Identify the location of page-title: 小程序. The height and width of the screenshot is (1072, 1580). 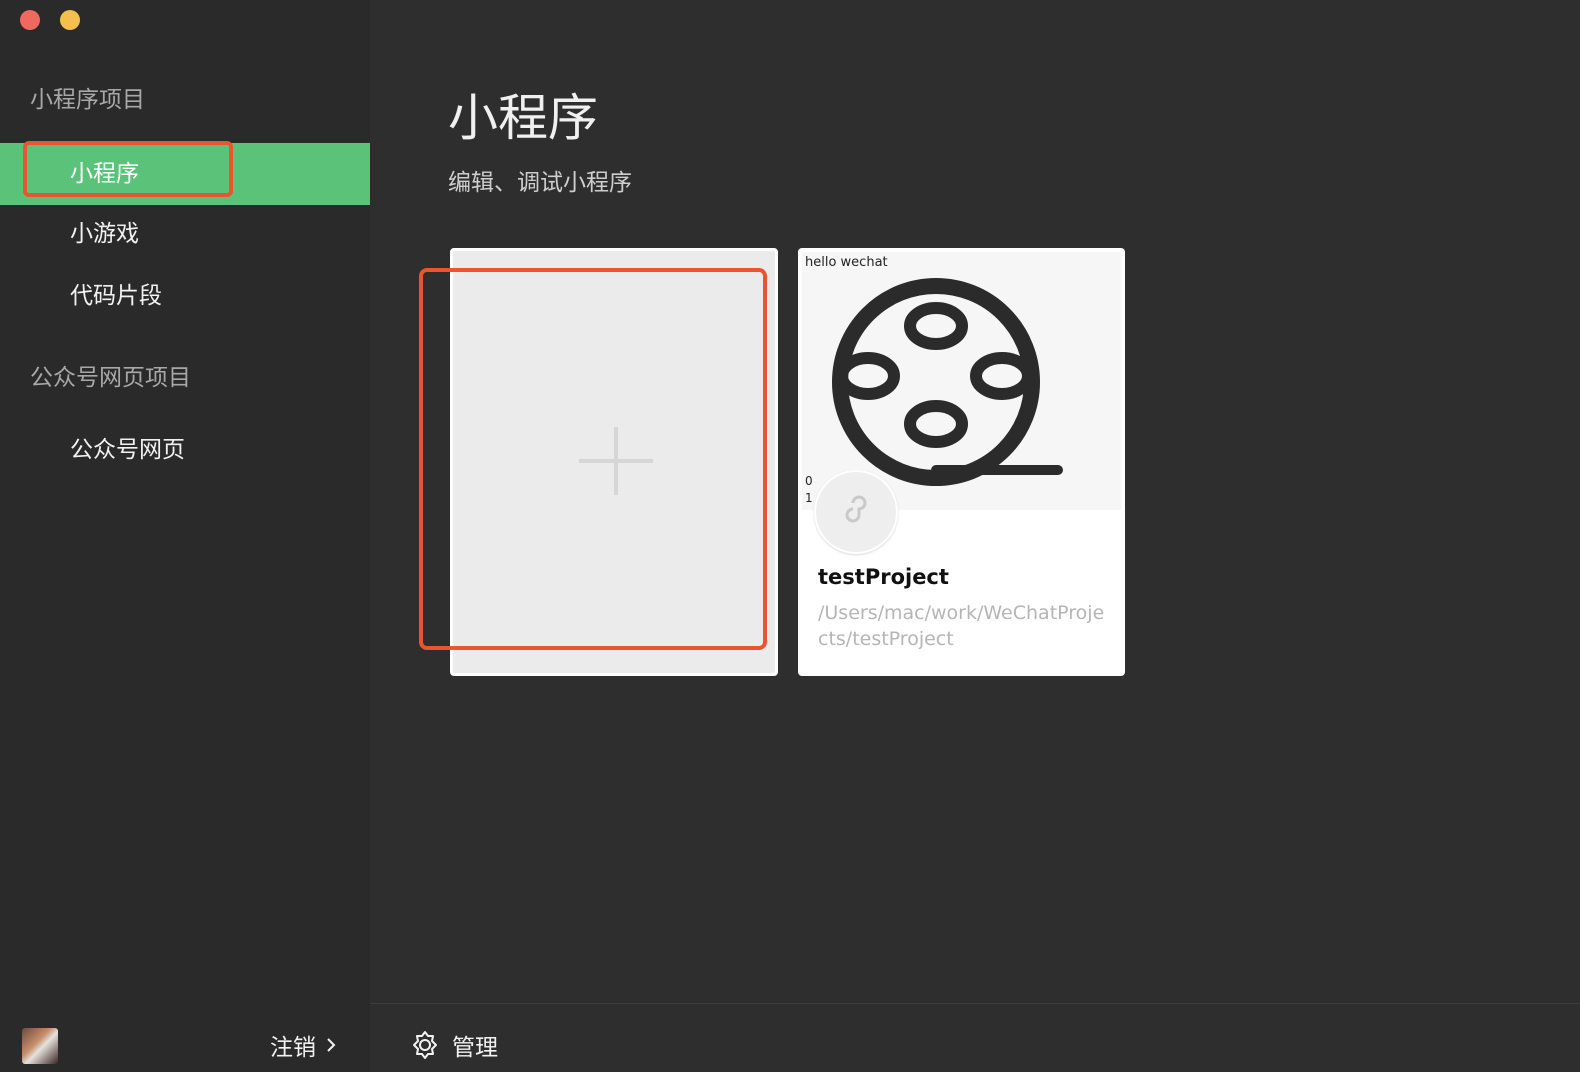
(523, 118).